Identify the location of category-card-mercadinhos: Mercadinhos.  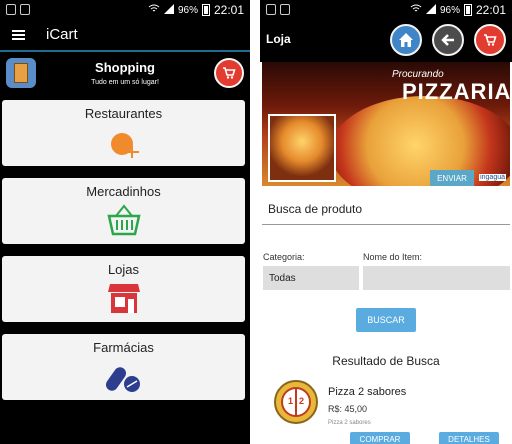
(123, 211).